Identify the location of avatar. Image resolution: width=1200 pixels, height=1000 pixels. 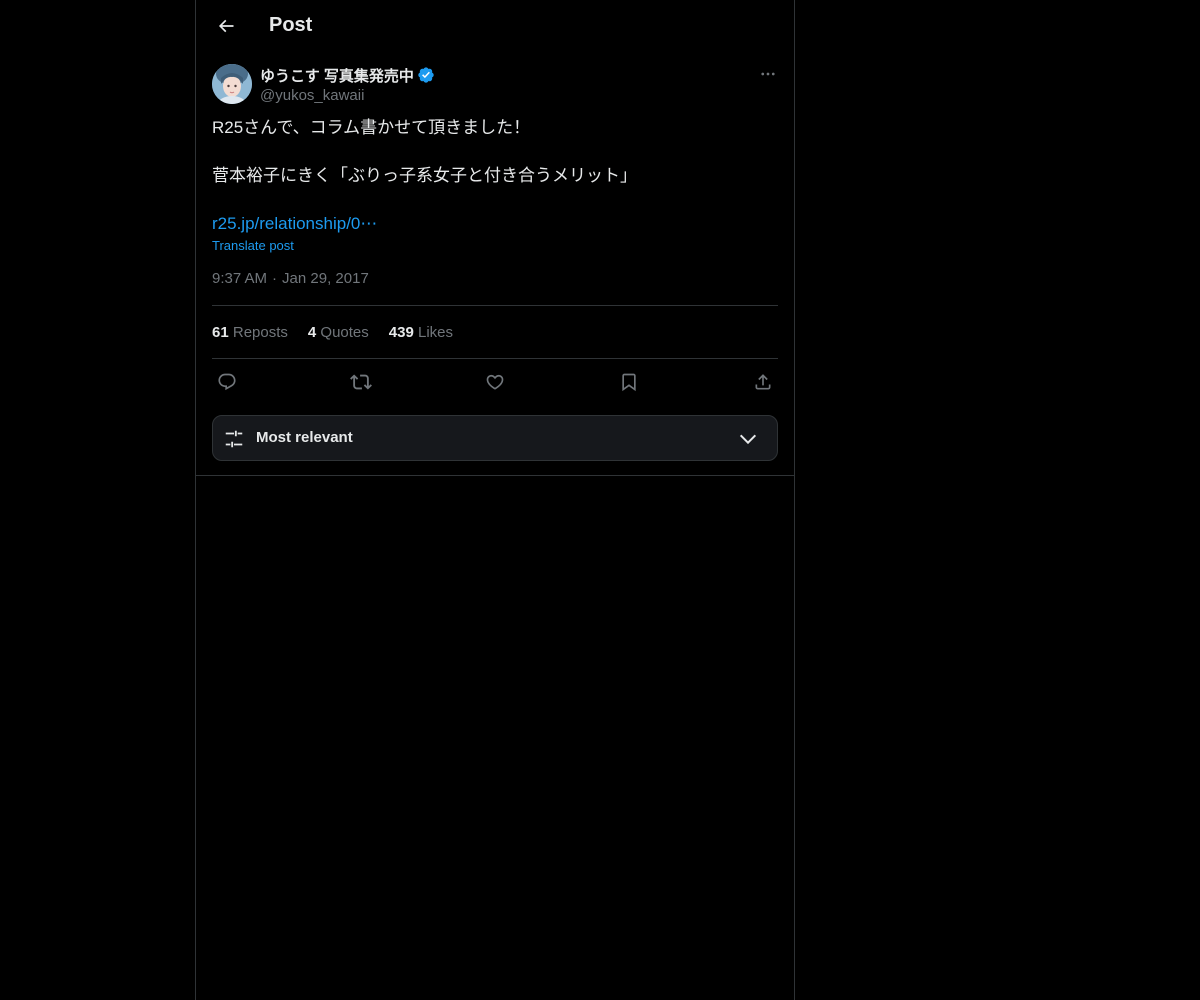
(232, 84).